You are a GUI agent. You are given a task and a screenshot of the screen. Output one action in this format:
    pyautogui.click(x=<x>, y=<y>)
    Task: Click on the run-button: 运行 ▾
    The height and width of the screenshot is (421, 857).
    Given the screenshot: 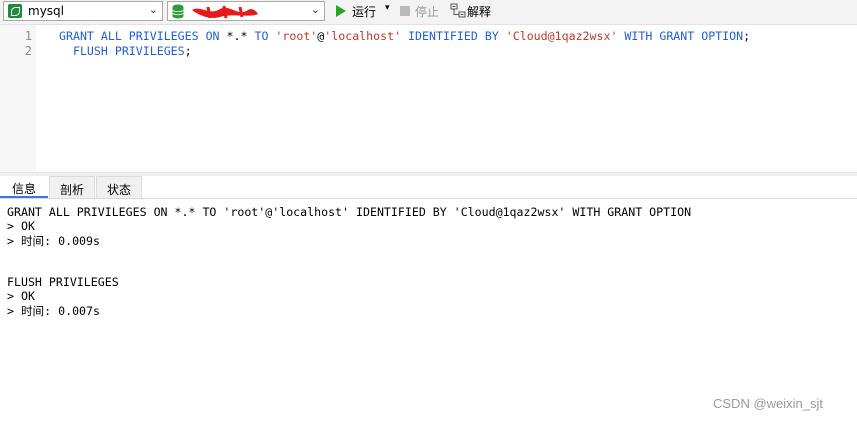 What is the action you would take?
    pyautogui.click(x=364, y=11)
    